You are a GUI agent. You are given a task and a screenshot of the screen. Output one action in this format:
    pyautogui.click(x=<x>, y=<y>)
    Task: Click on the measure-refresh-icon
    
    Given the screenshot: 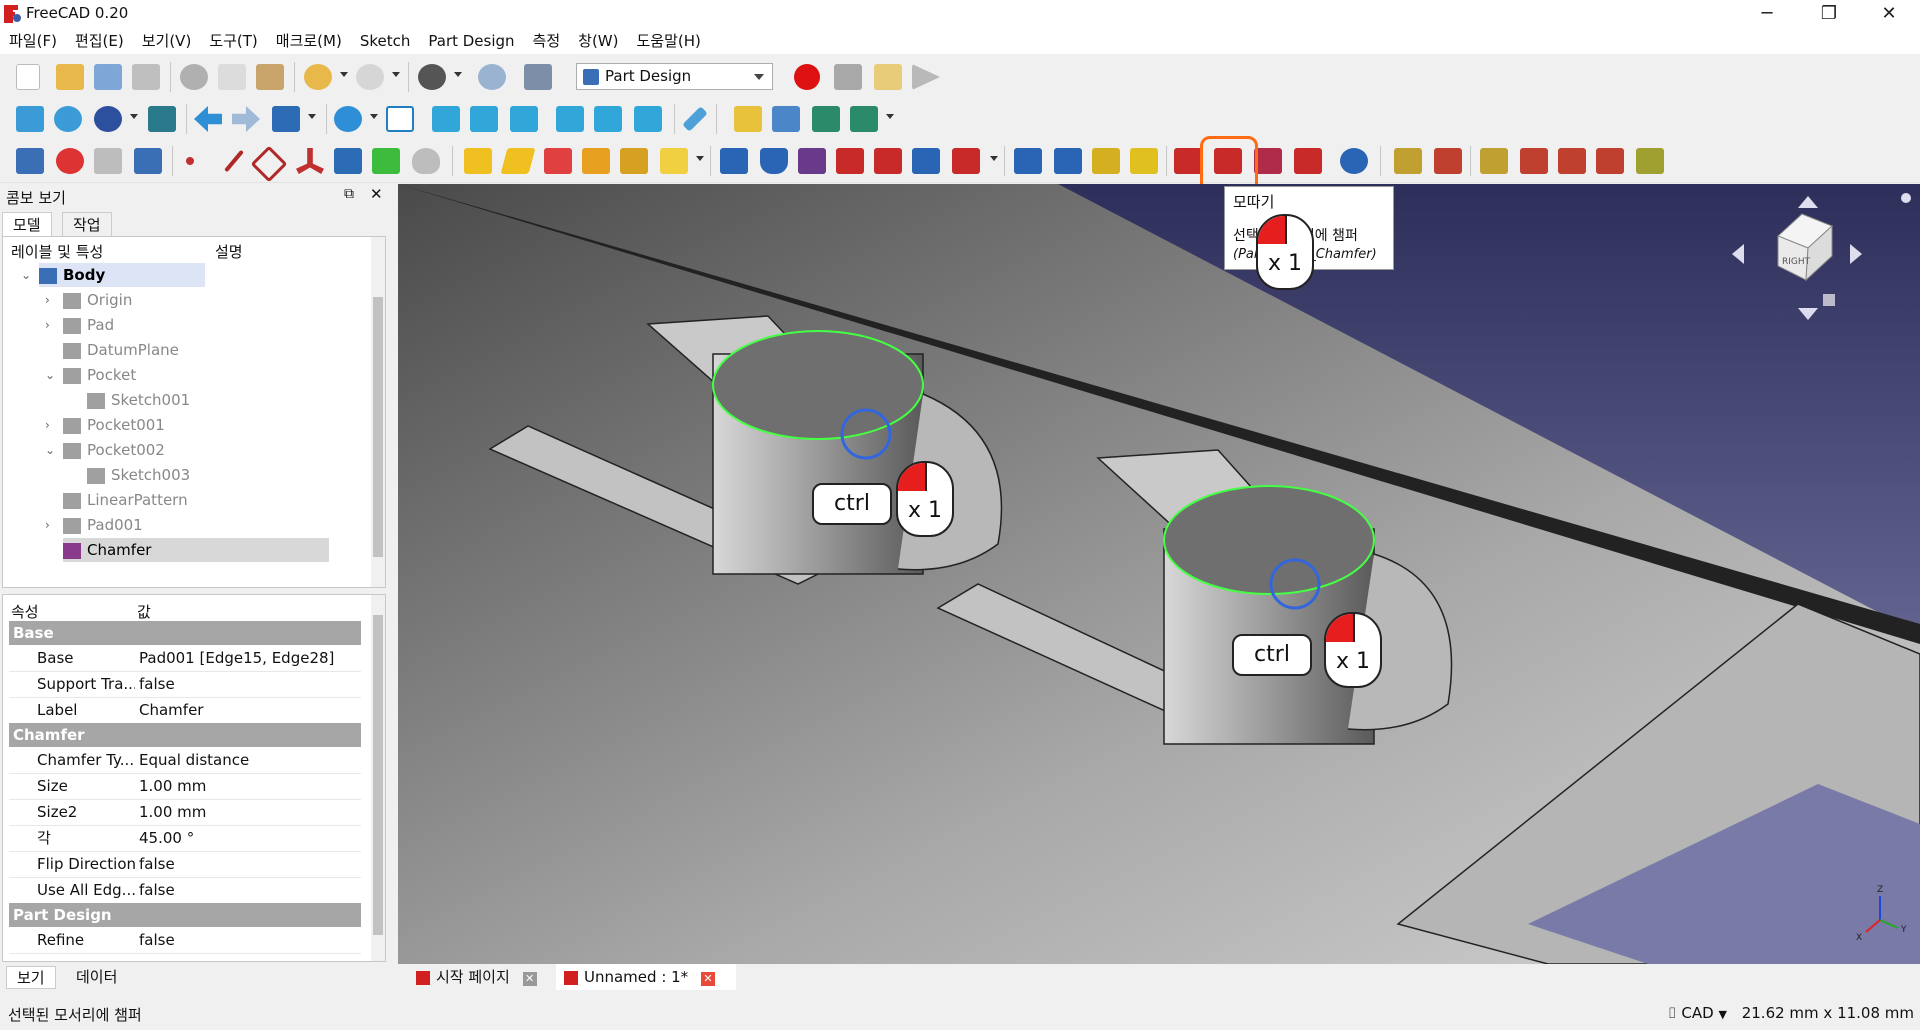 What is the action you would take?
    pyautogui.click(x=1494, y=161)
    